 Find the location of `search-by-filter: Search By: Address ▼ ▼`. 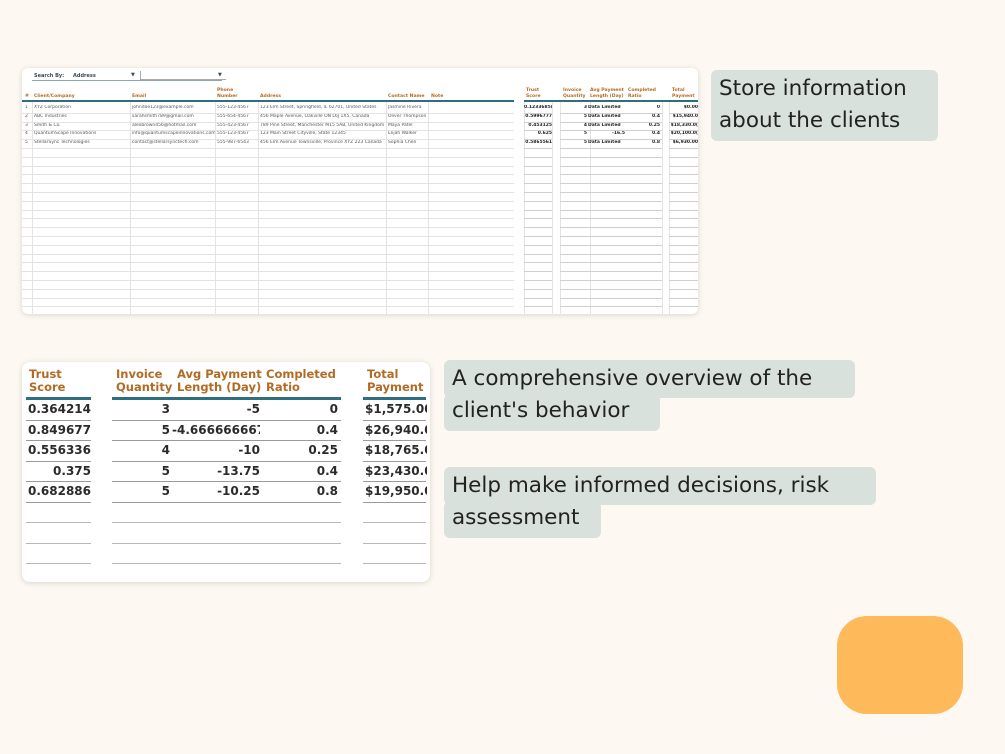

search-by-filter: Search By: Address ▼ ▼ is located at coordinates (129, 76).